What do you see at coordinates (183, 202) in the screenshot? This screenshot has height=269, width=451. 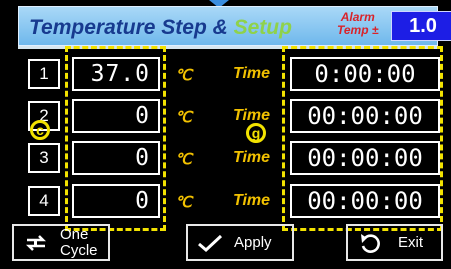 I see `celsius-unit-4: ℃` at bounding box center [183, 202].